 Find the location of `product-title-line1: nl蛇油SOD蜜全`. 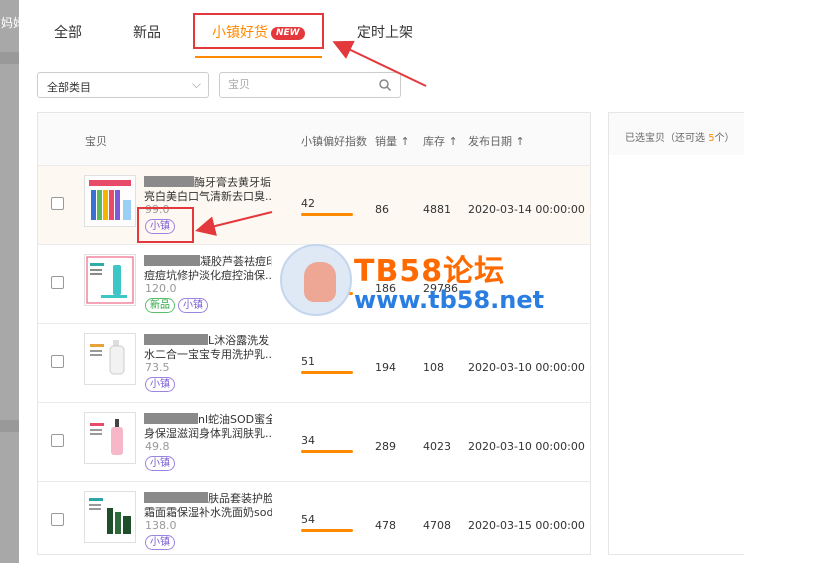

product-title-line1: nl蛇油SOD蜜全 is located at coordinates (235, 419).